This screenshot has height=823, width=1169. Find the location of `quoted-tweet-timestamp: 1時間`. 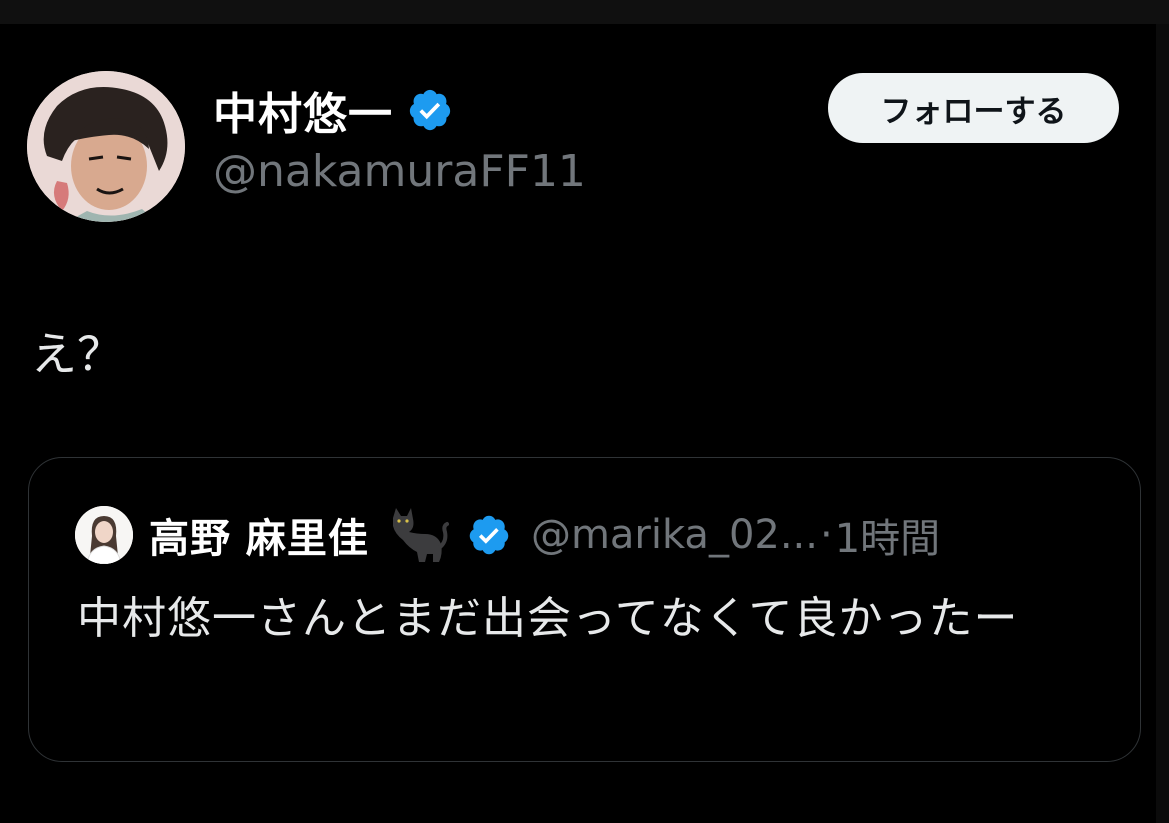

quoted-tweet-timestamp: 1時間 is located at coordinates (887, 535).